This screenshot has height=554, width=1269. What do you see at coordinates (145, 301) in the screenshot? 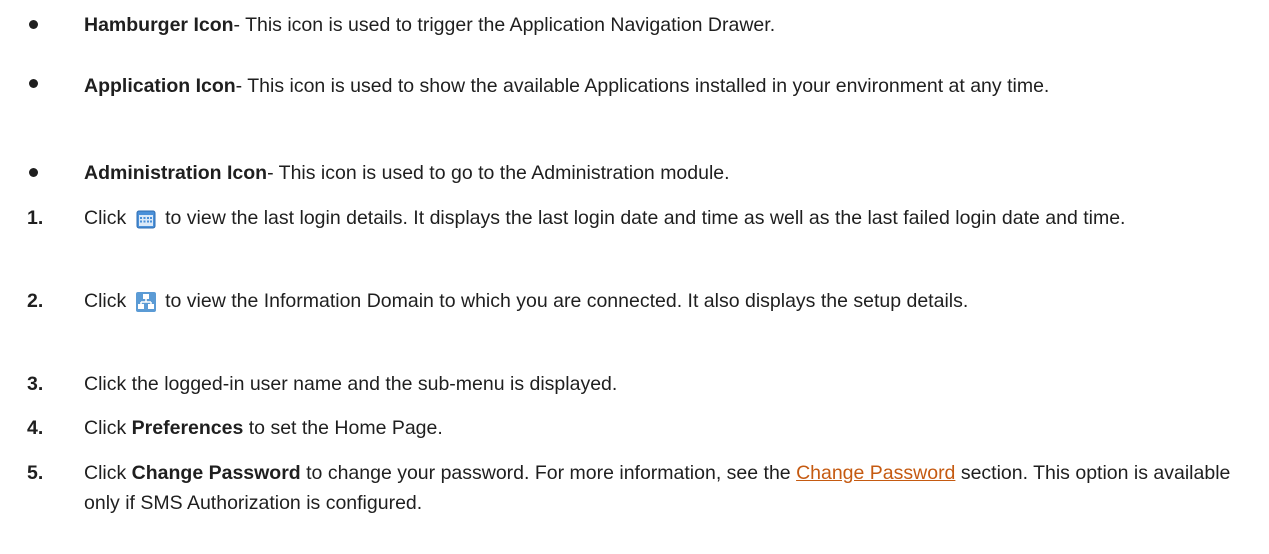
I see `network-icon` at bounding box center [145, 301].